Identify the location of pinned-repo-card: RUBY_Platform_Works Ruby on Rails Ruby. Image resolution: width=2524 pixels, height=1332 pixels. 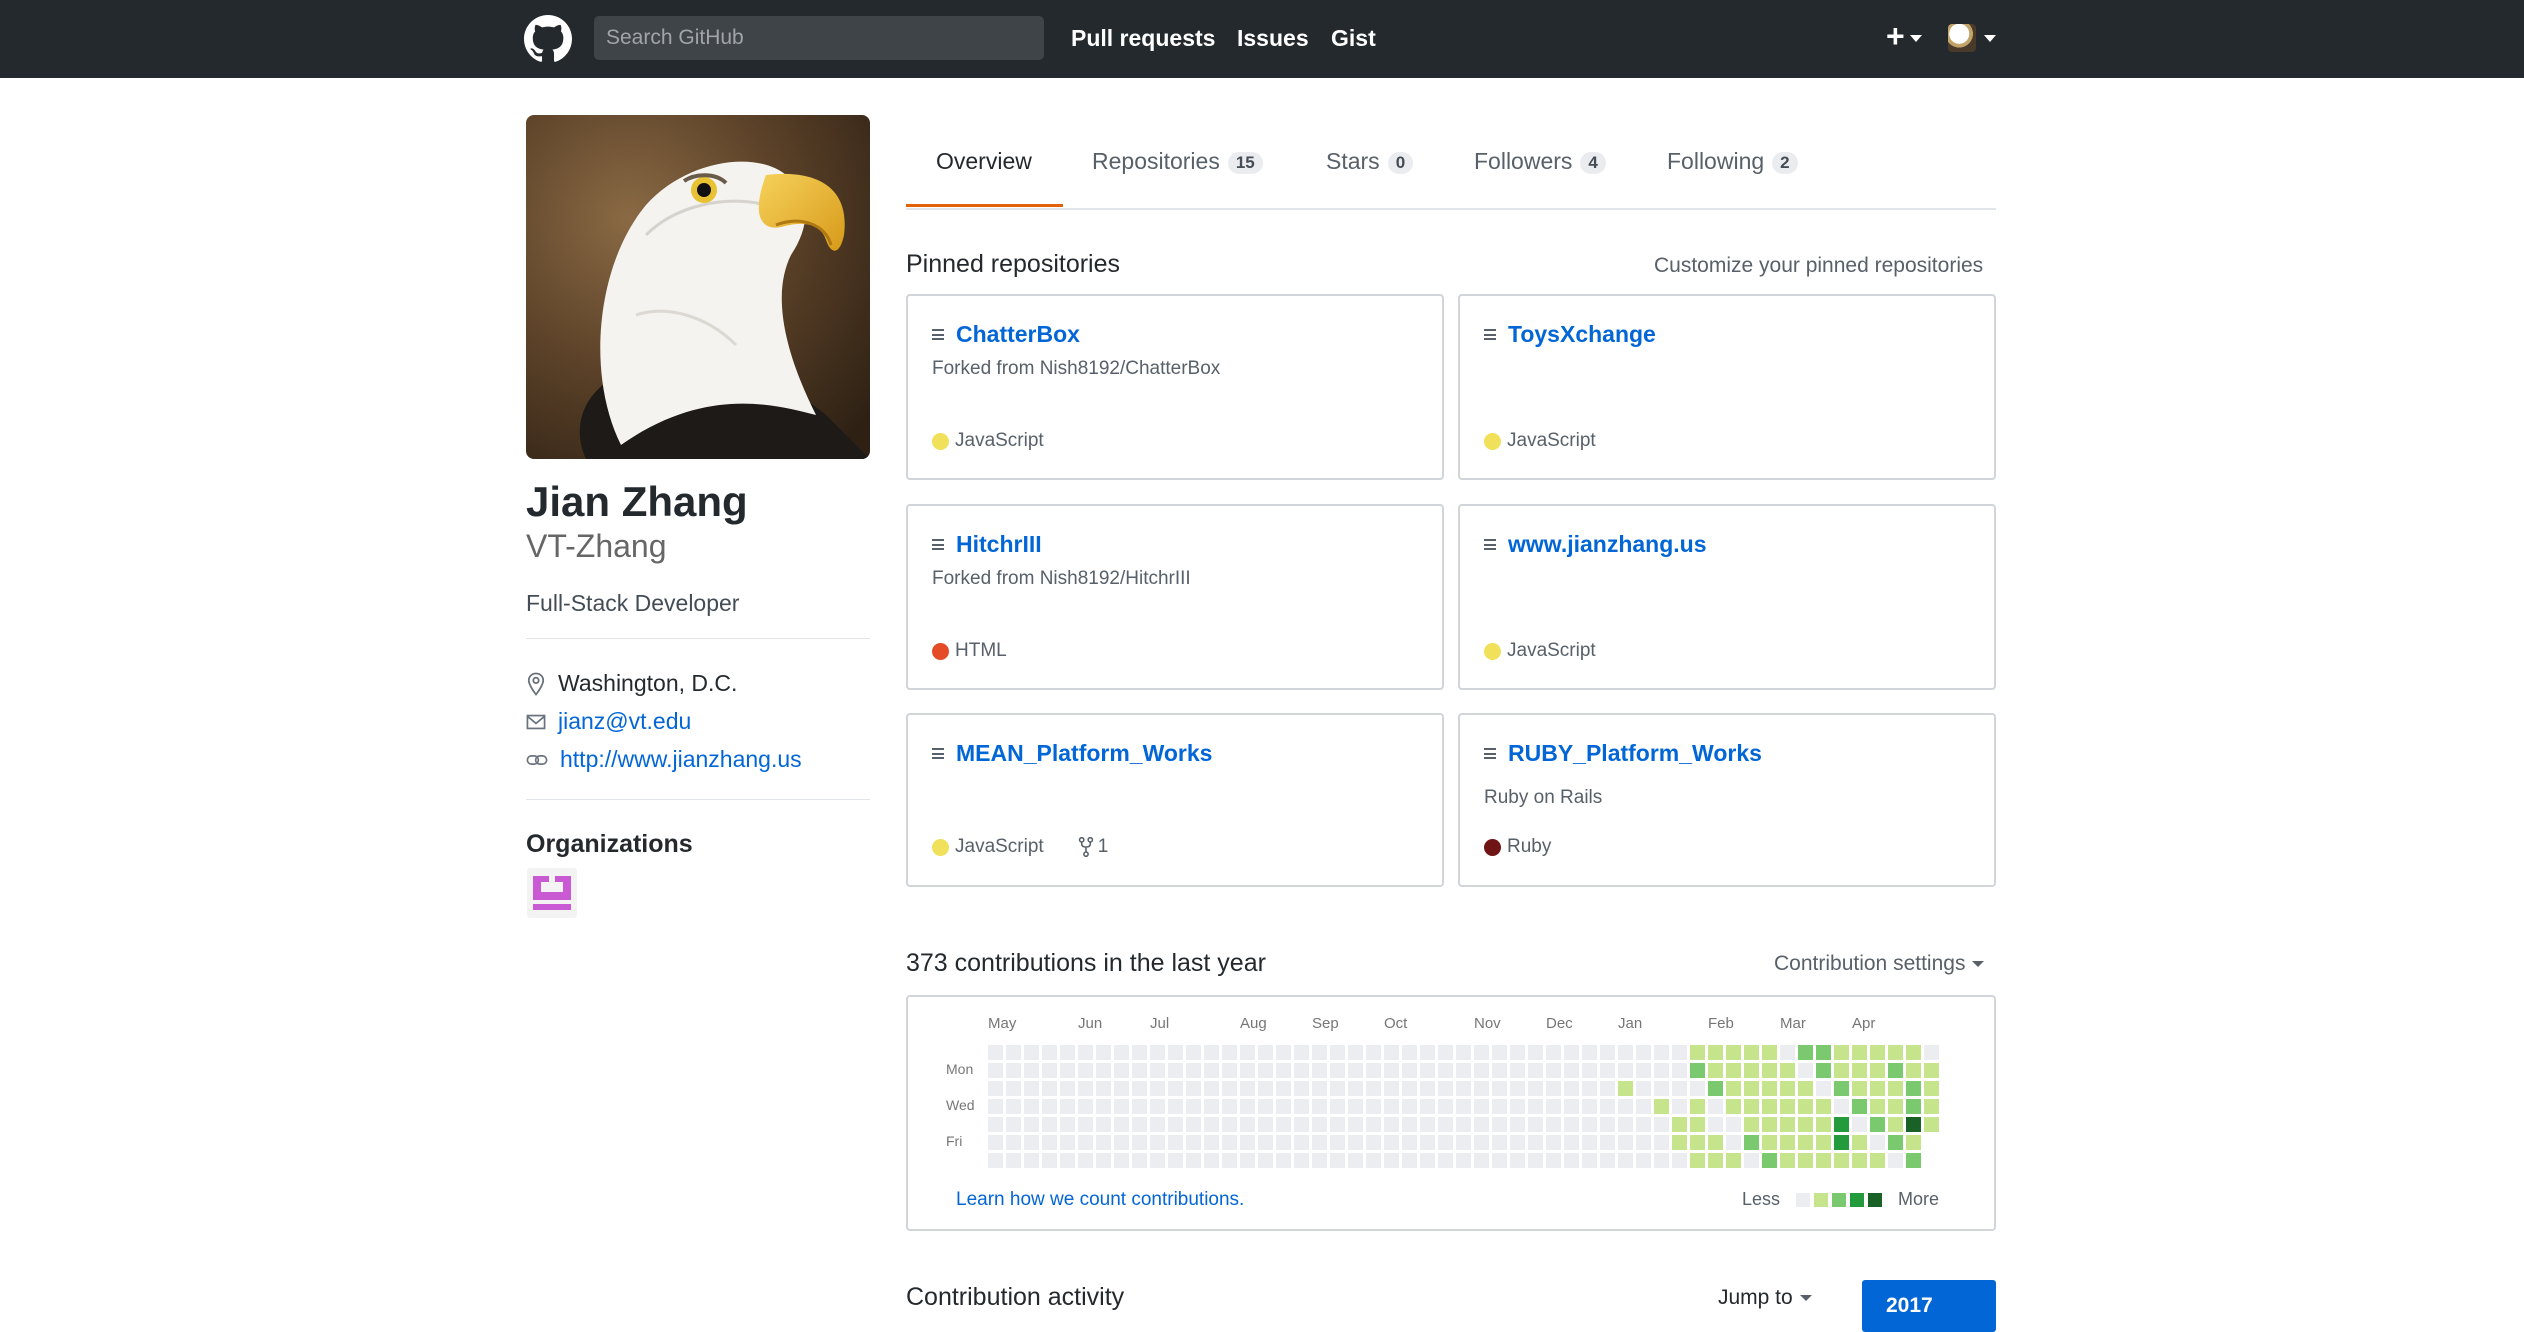
(1727, 800).